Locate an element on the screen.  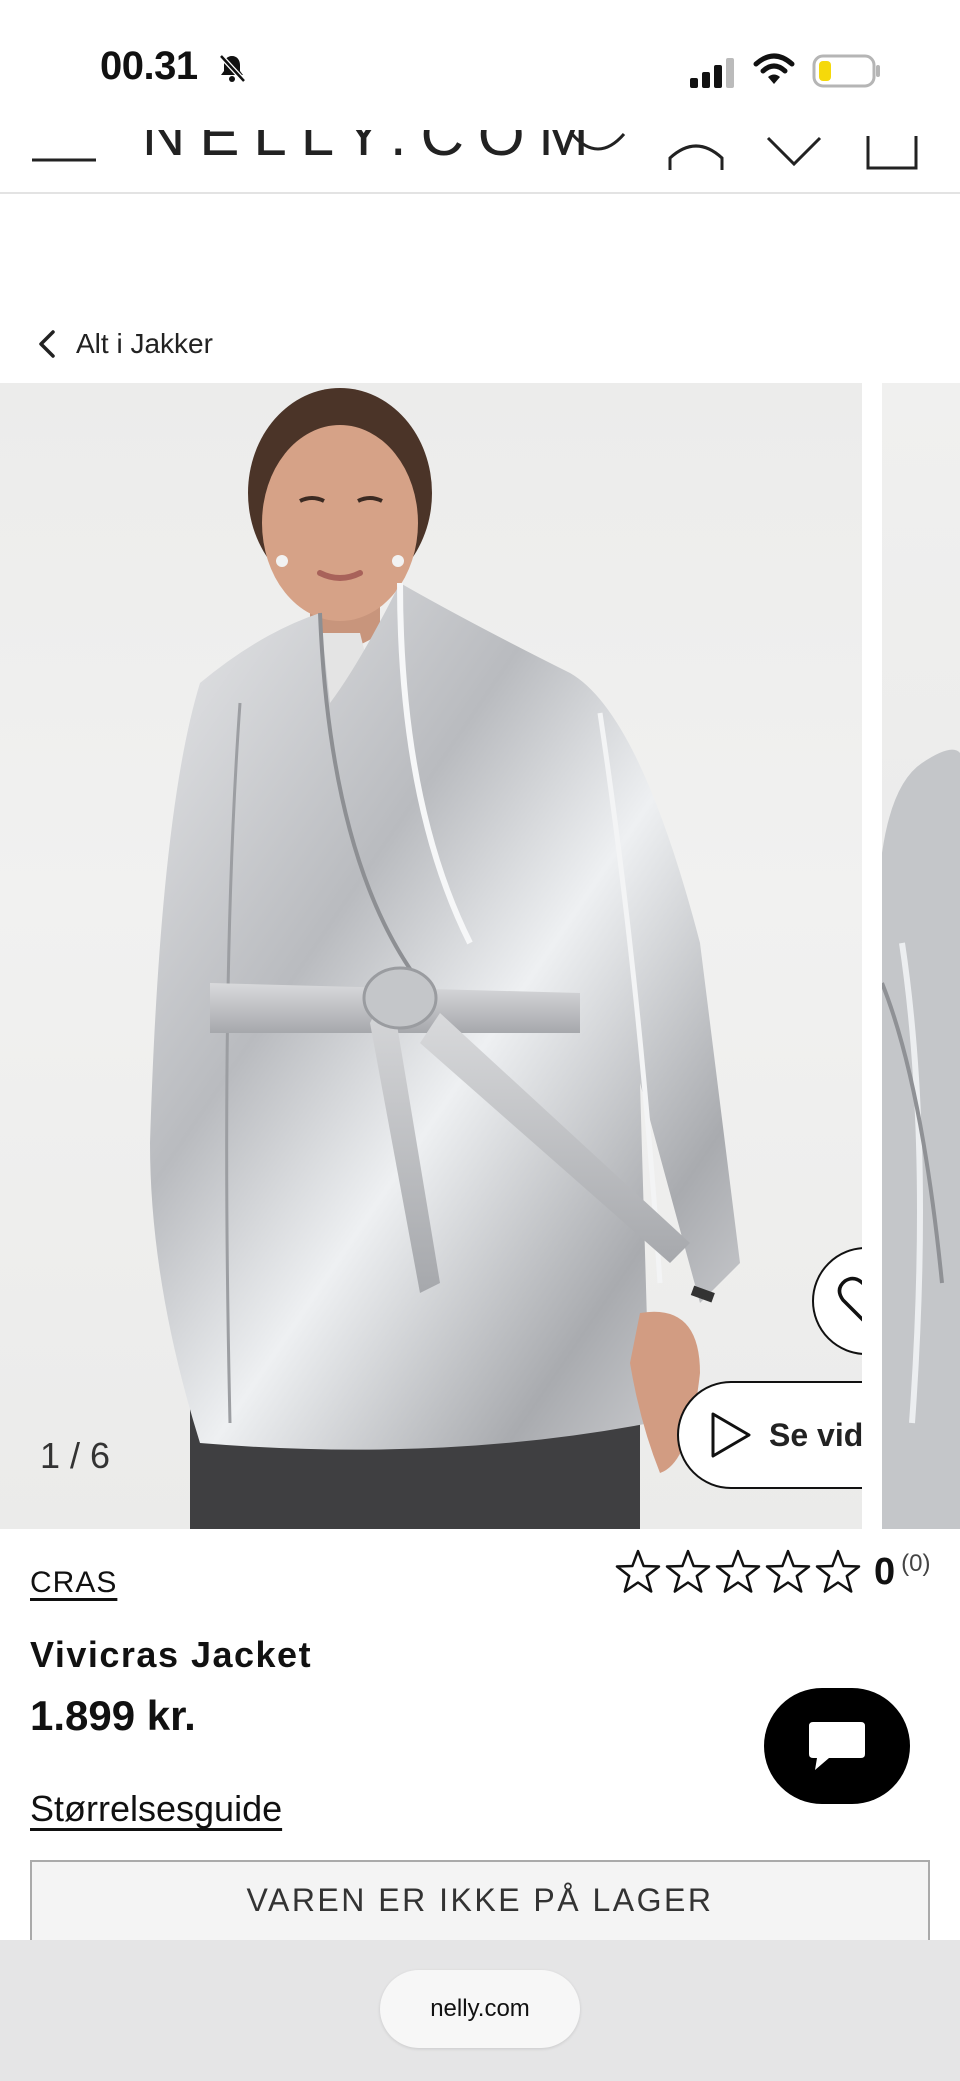
product-name: Vivicras Jacket is located at coordinates (171, 1654).